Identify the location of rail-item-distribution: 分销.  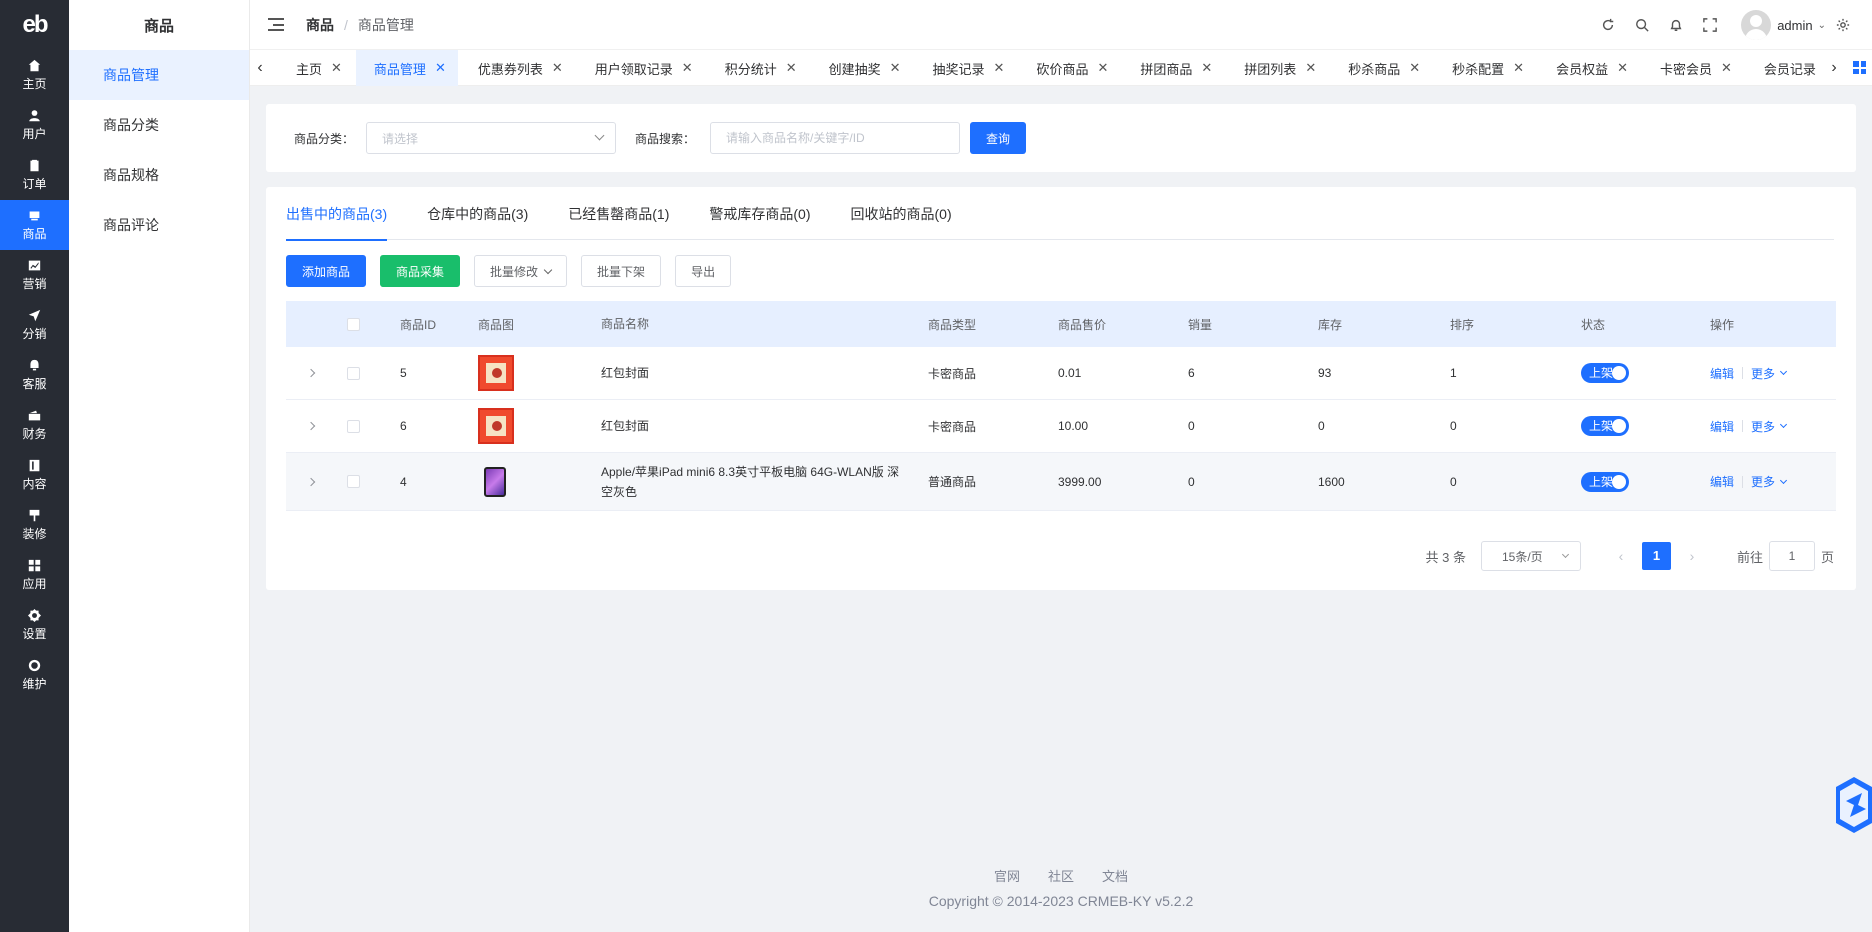
(34, 325).